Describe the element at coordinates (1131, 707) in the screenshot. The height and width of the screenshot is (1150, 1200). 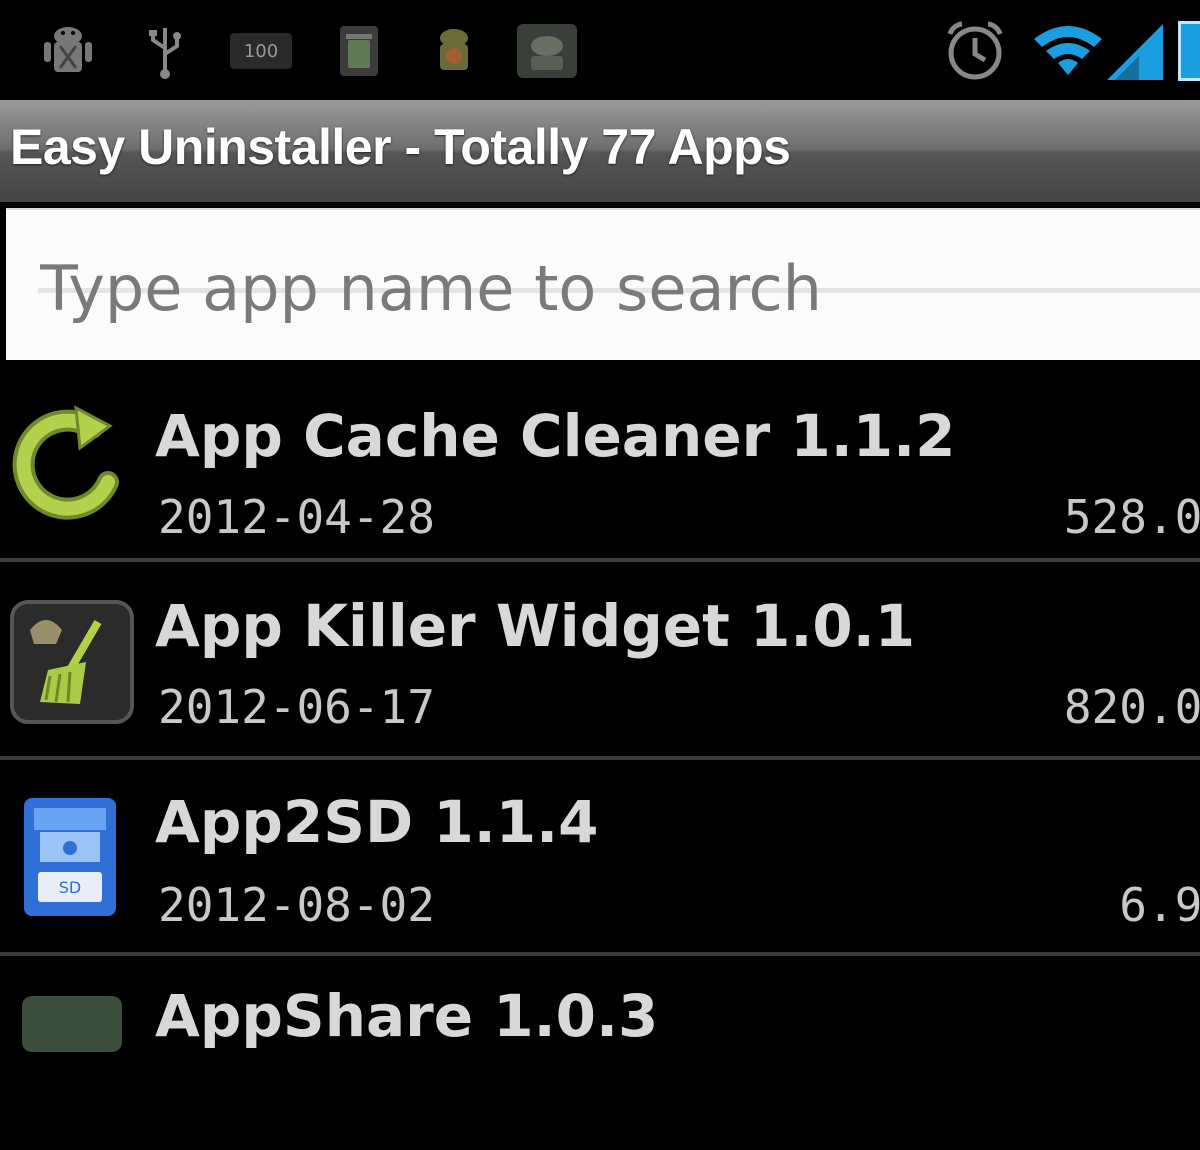
I see `app-size: 820.0K` at that location.